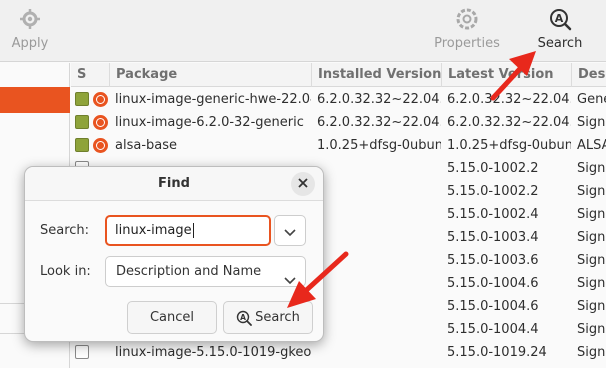 Image resolution: width=606 pixels, height=368 pixels. Describe the element at coordinates (90, 75) in the screenshot. I see `column-header-status: S` at that location.